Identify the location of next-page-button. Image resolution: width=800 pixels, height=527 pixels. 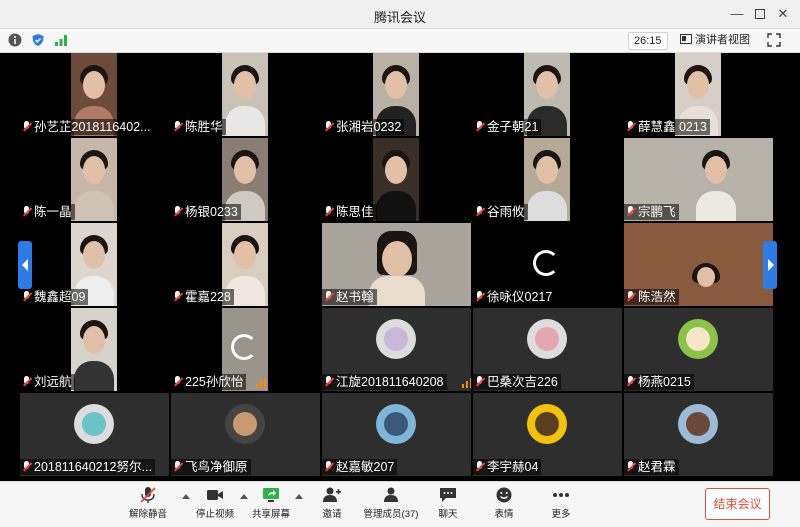
(770, 265).